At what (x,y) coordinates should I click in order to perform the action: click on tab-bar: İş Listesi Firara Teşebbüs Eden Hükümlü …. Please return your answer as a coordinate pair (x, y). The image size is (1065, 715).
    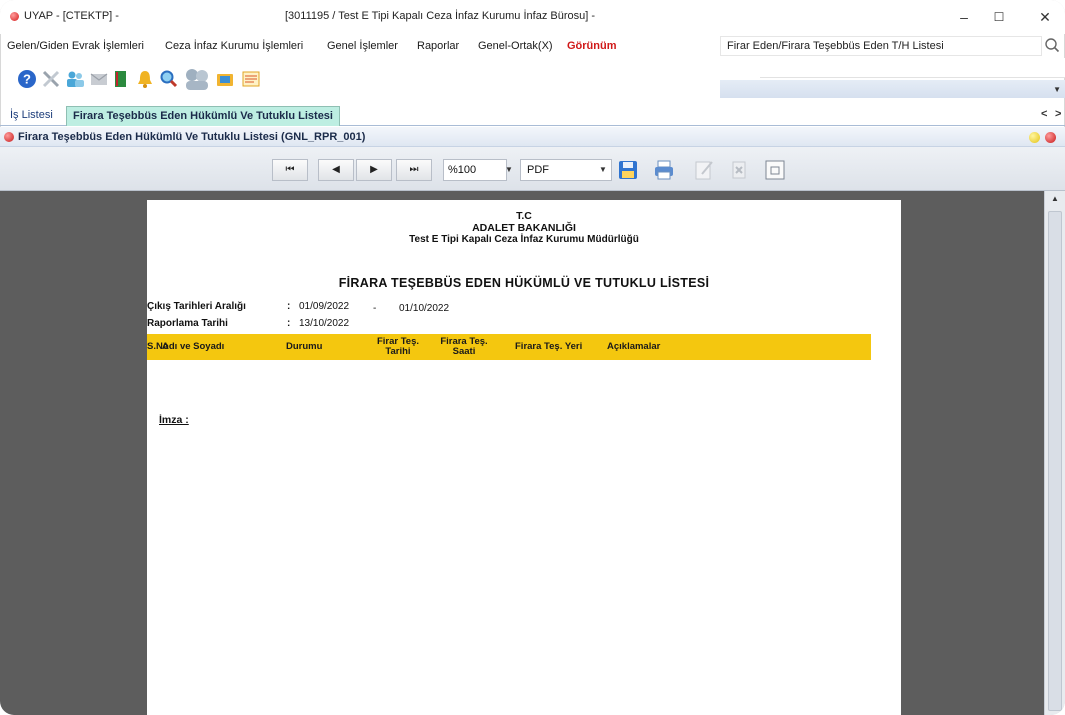
    Looking at the image, I should click on (532, 115).